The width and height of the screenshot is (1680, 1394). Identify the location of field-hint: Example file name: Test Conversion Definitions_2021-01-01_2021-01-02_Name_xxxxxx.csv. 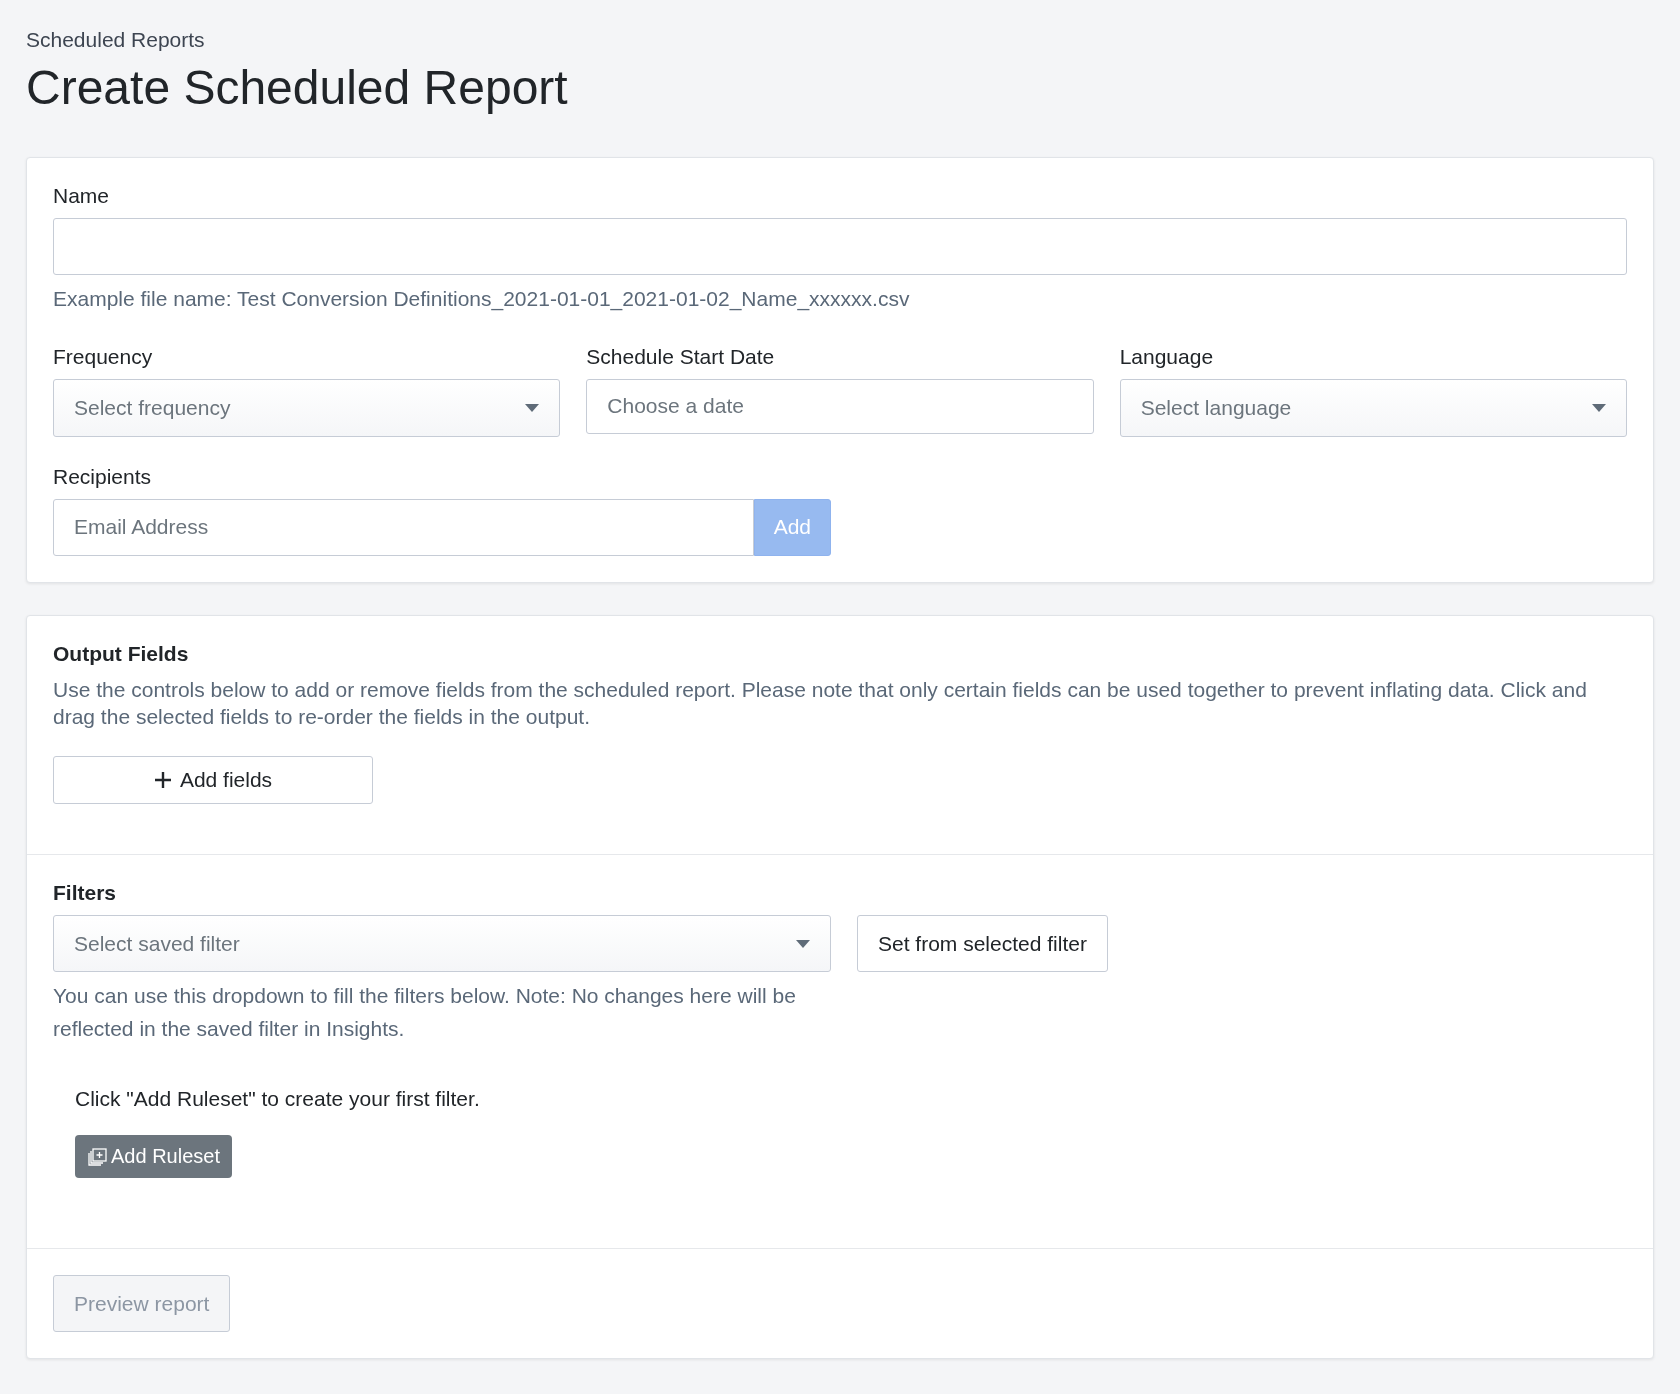
(482, 299).